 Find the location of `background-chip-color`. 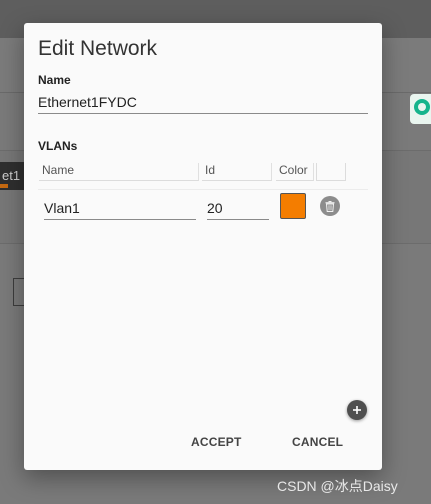

background-chip-color is located at coordinates (4, 186).